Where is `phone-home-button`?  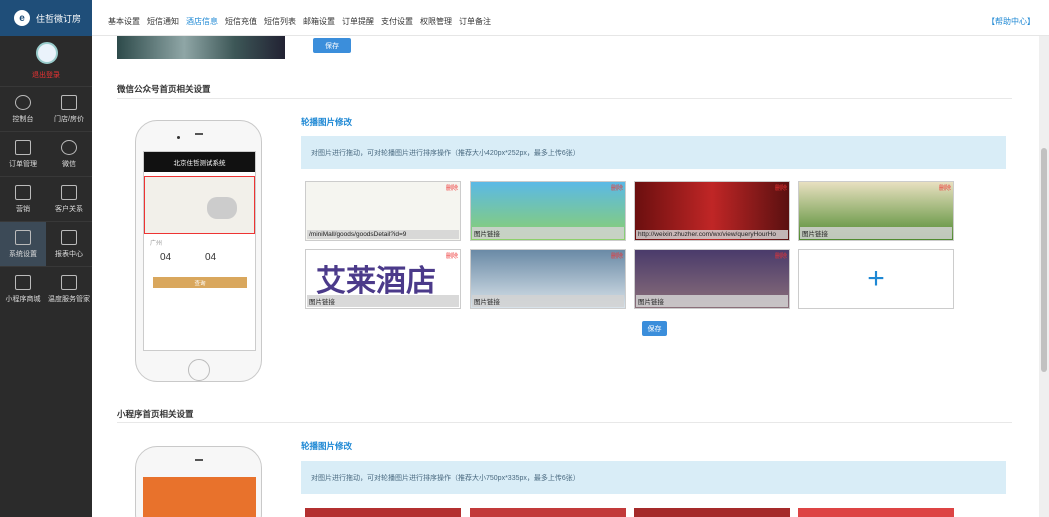
phone-home-button is located at coordinates (199, 370).